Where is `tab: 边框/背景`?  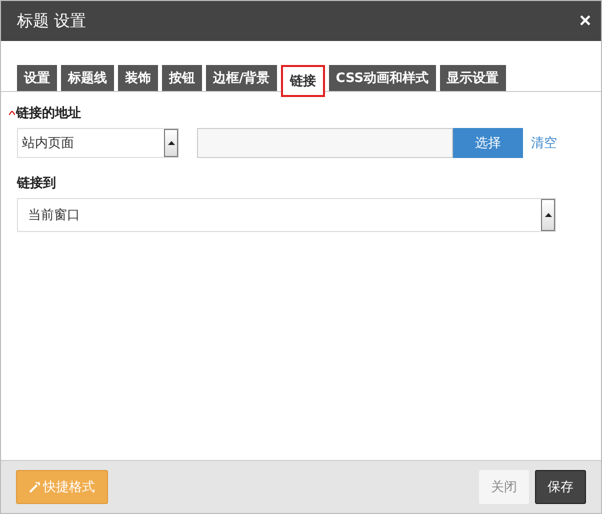
tab: 边框/背景 is located at coordinates (241, 78).